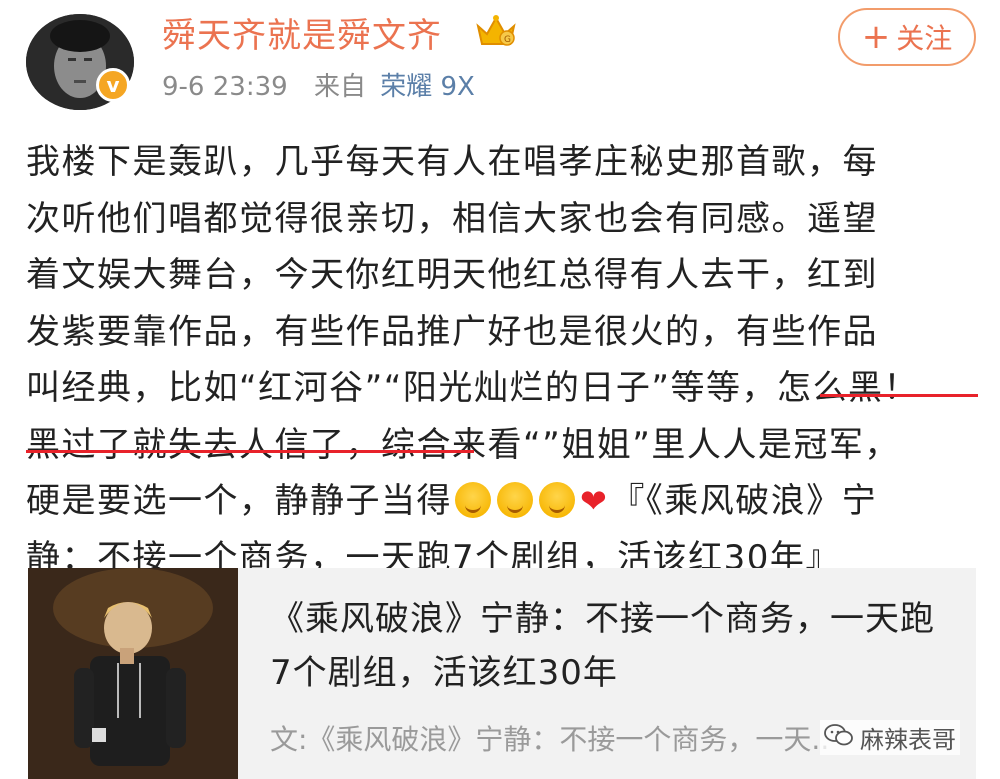  I want to click on wechat-icon, so click(839, 738).